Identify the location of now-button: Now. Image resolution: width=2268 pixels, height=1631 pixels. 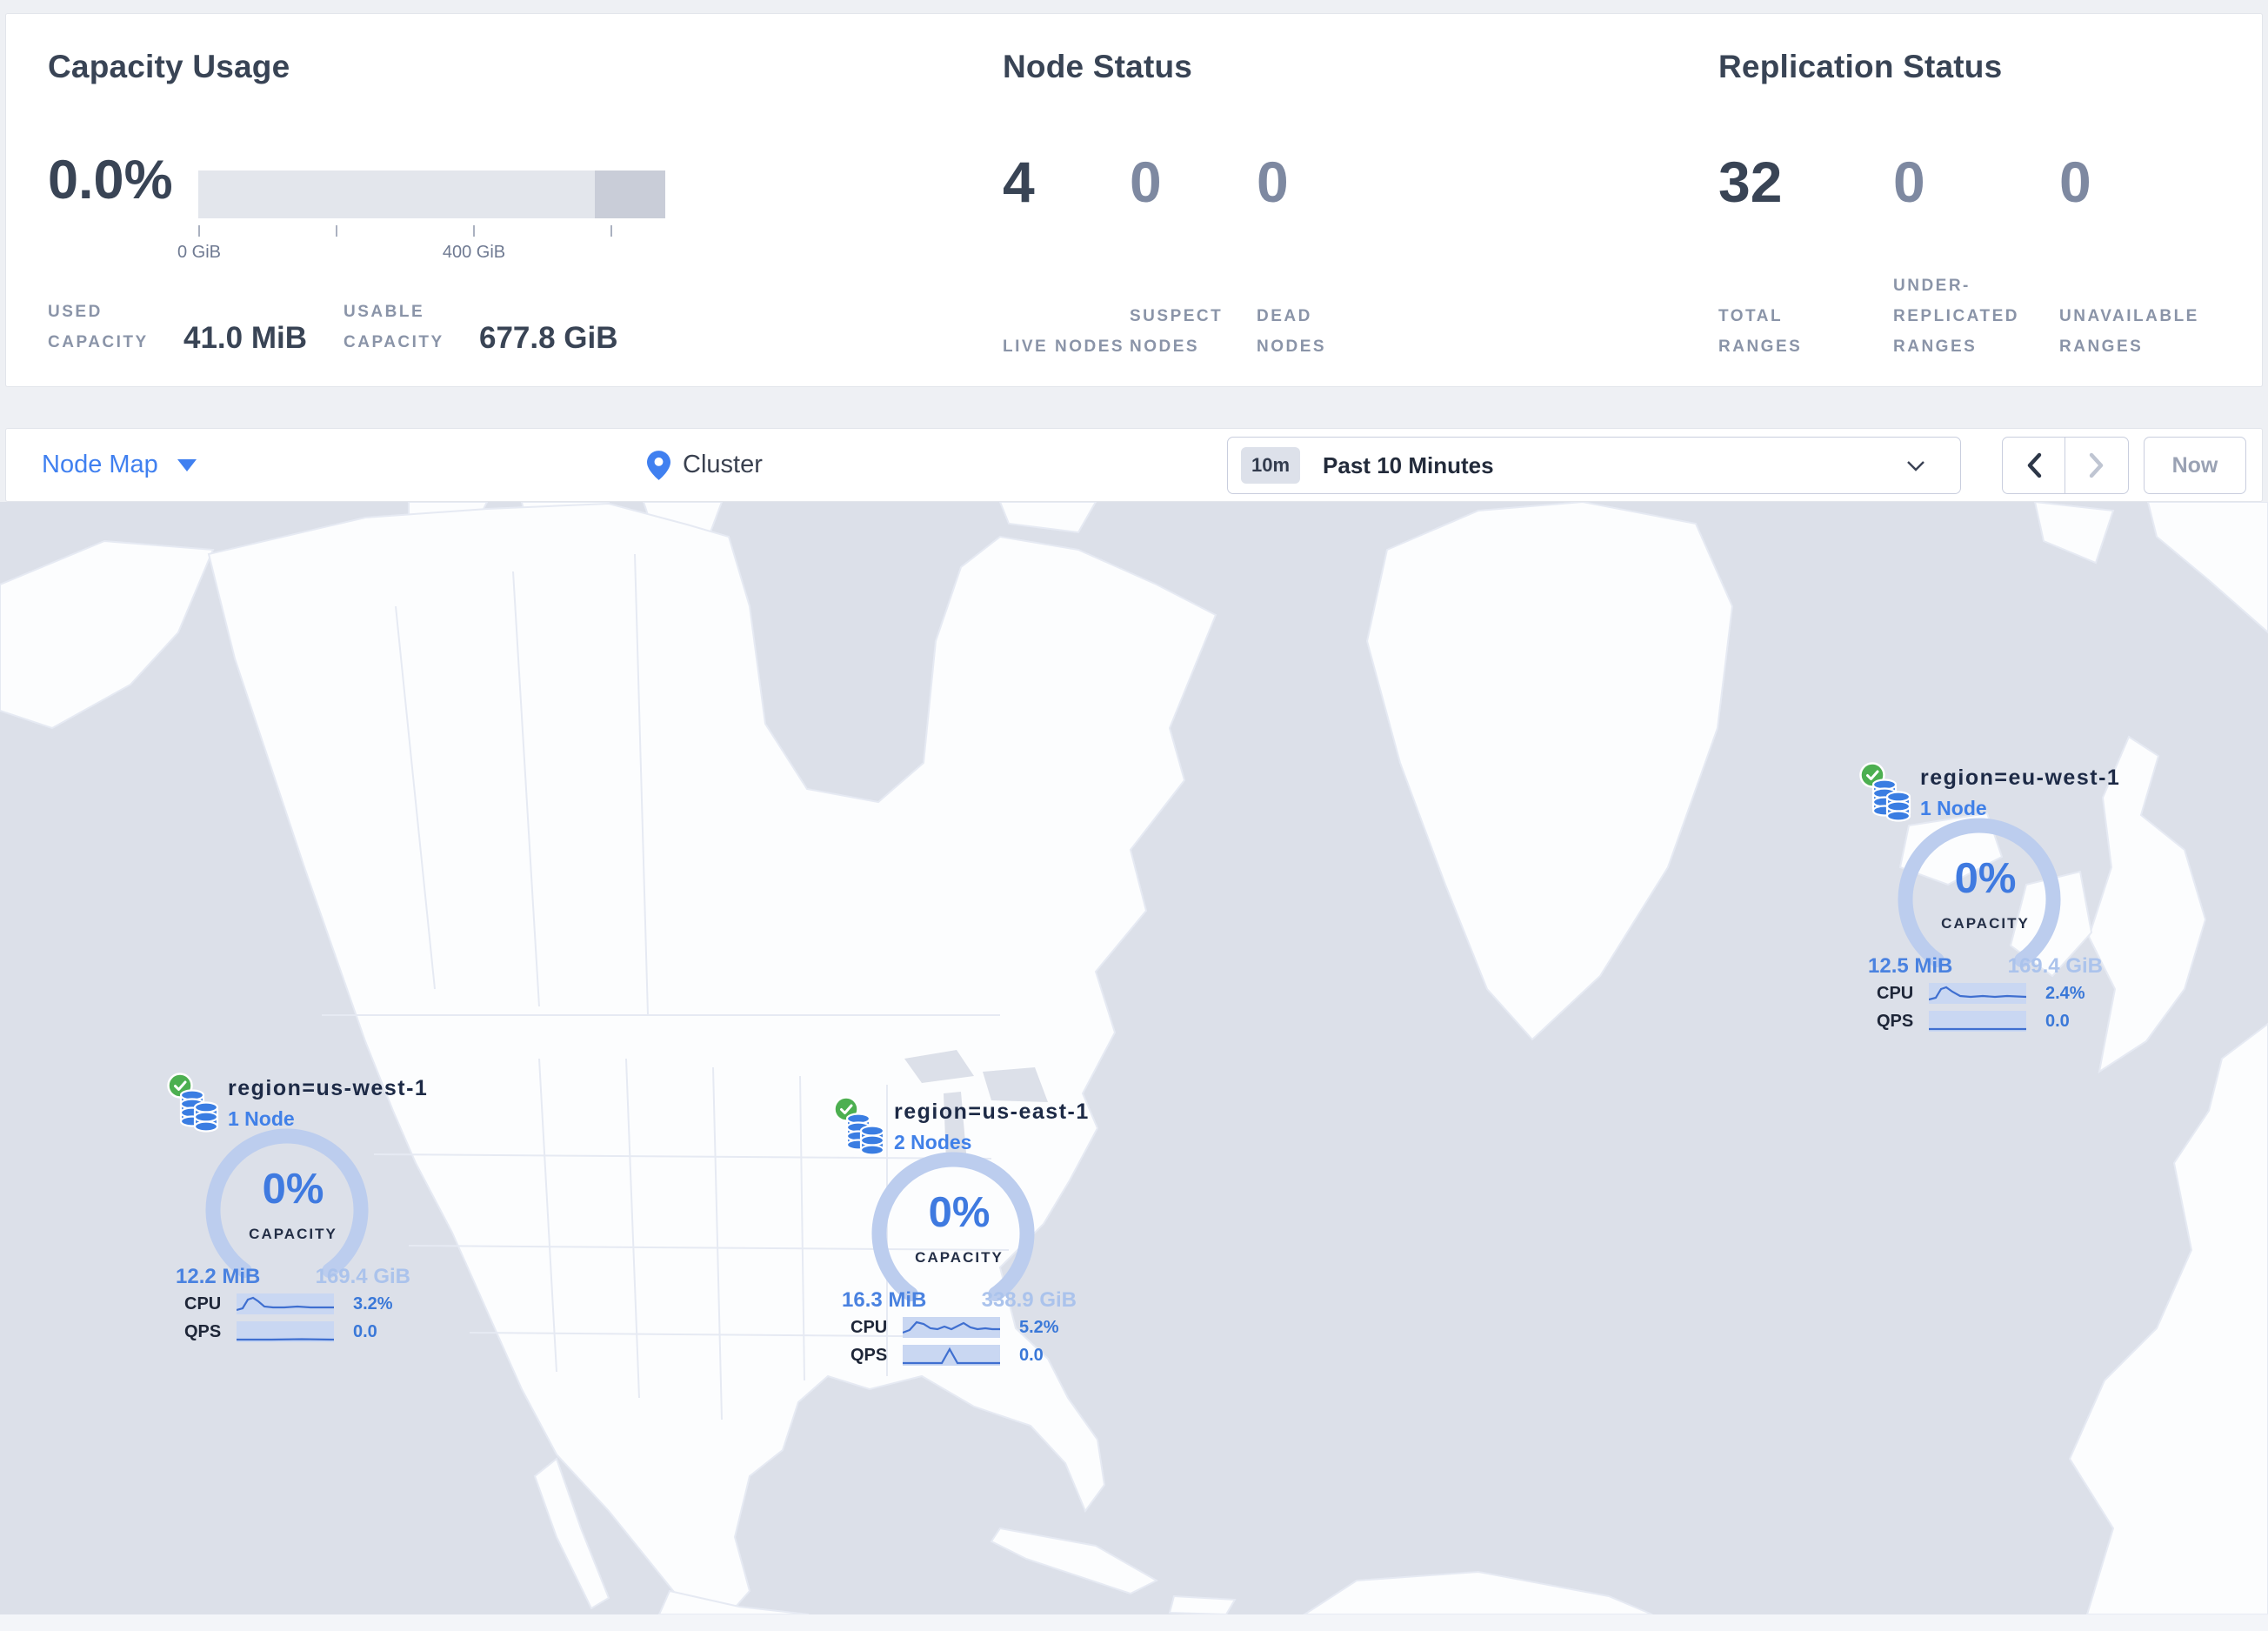
(2195, 465).